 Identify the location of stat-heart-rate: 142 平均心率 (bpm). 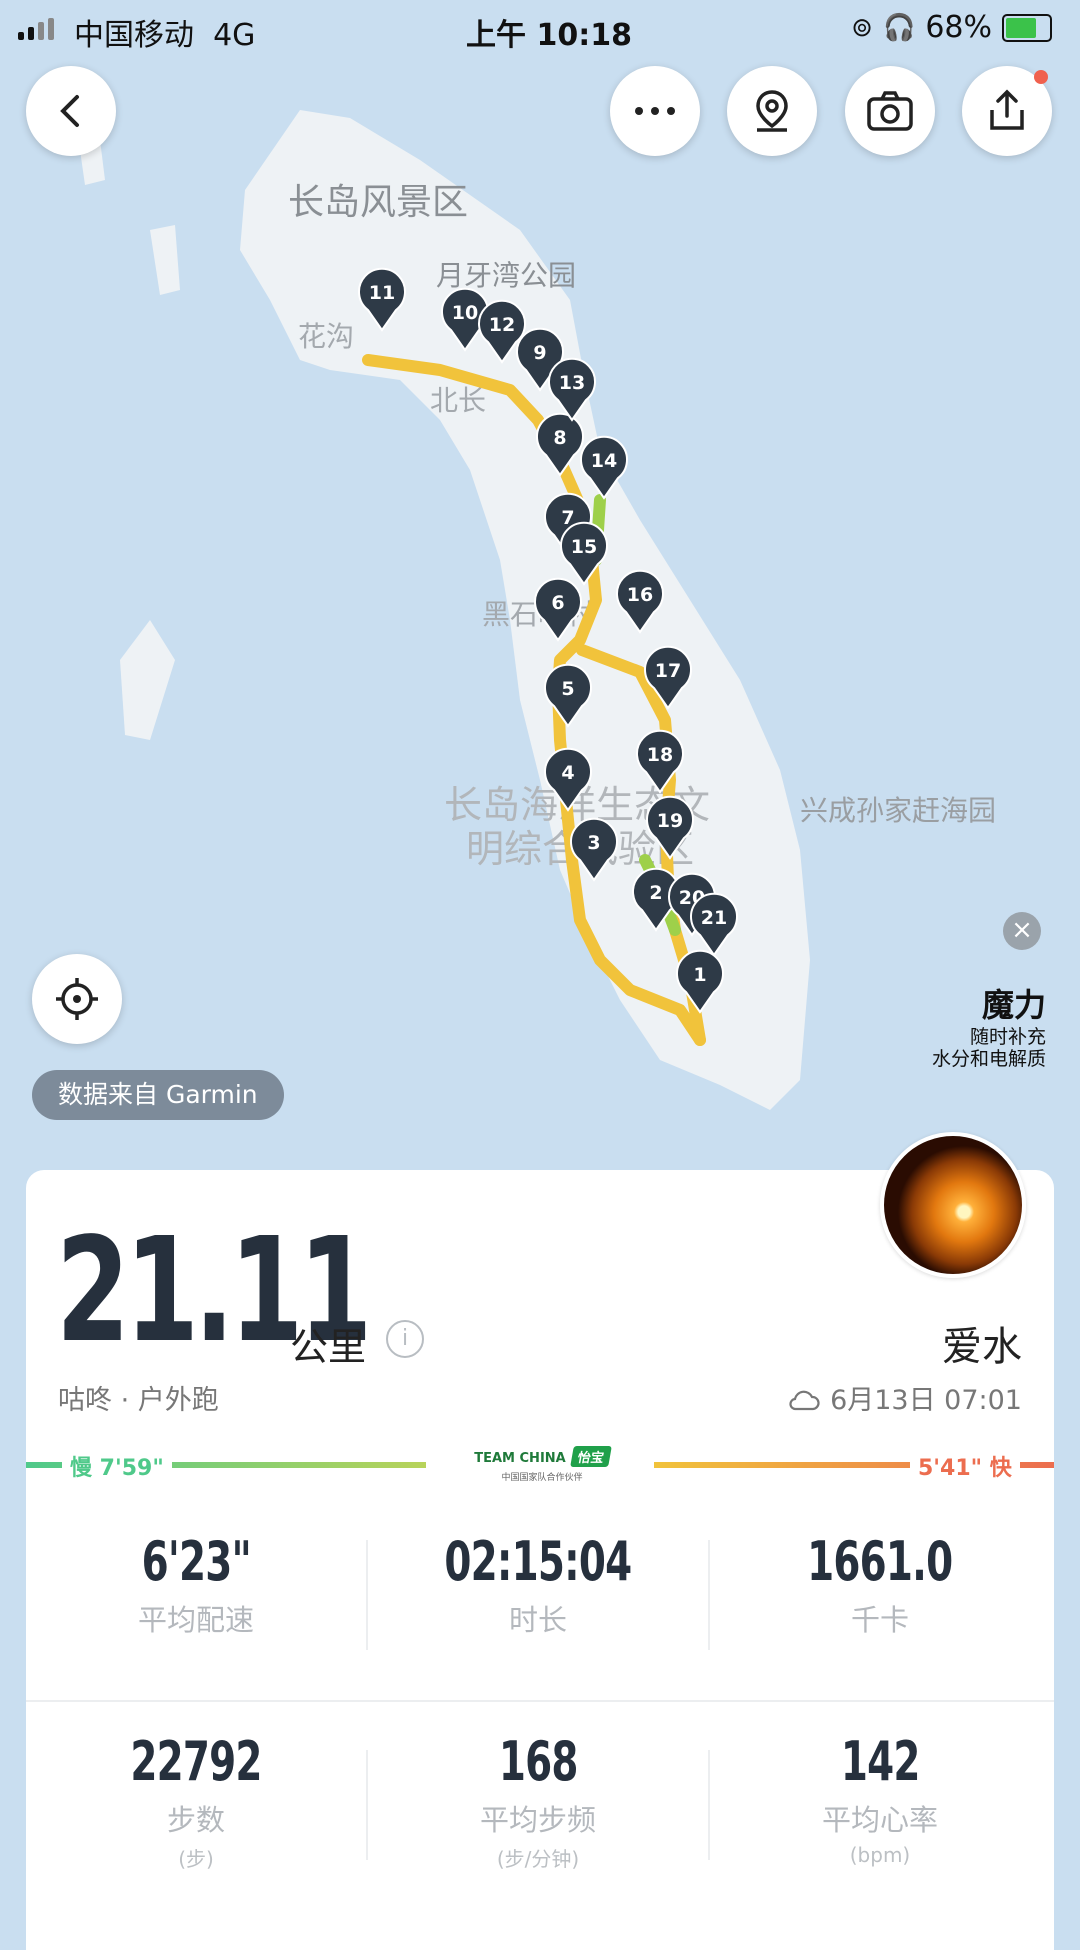
(879, 1798).